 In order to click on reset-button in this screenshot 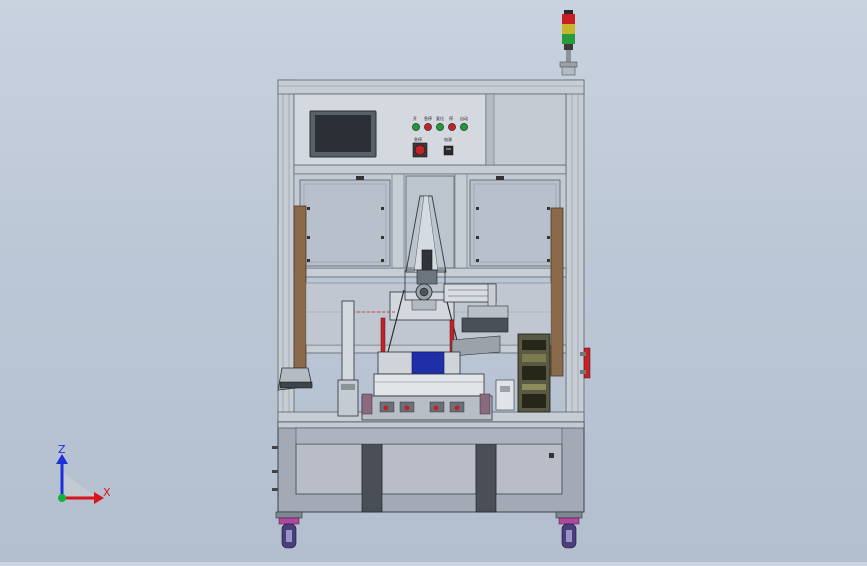, I will do `click(440, 127)`.